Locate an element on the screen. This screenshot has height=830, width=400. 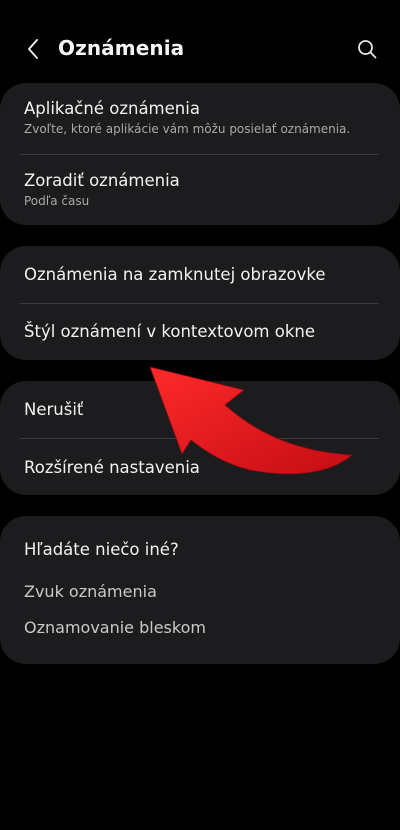
page-title: Oznámenia is located at coordinates (121, 48).